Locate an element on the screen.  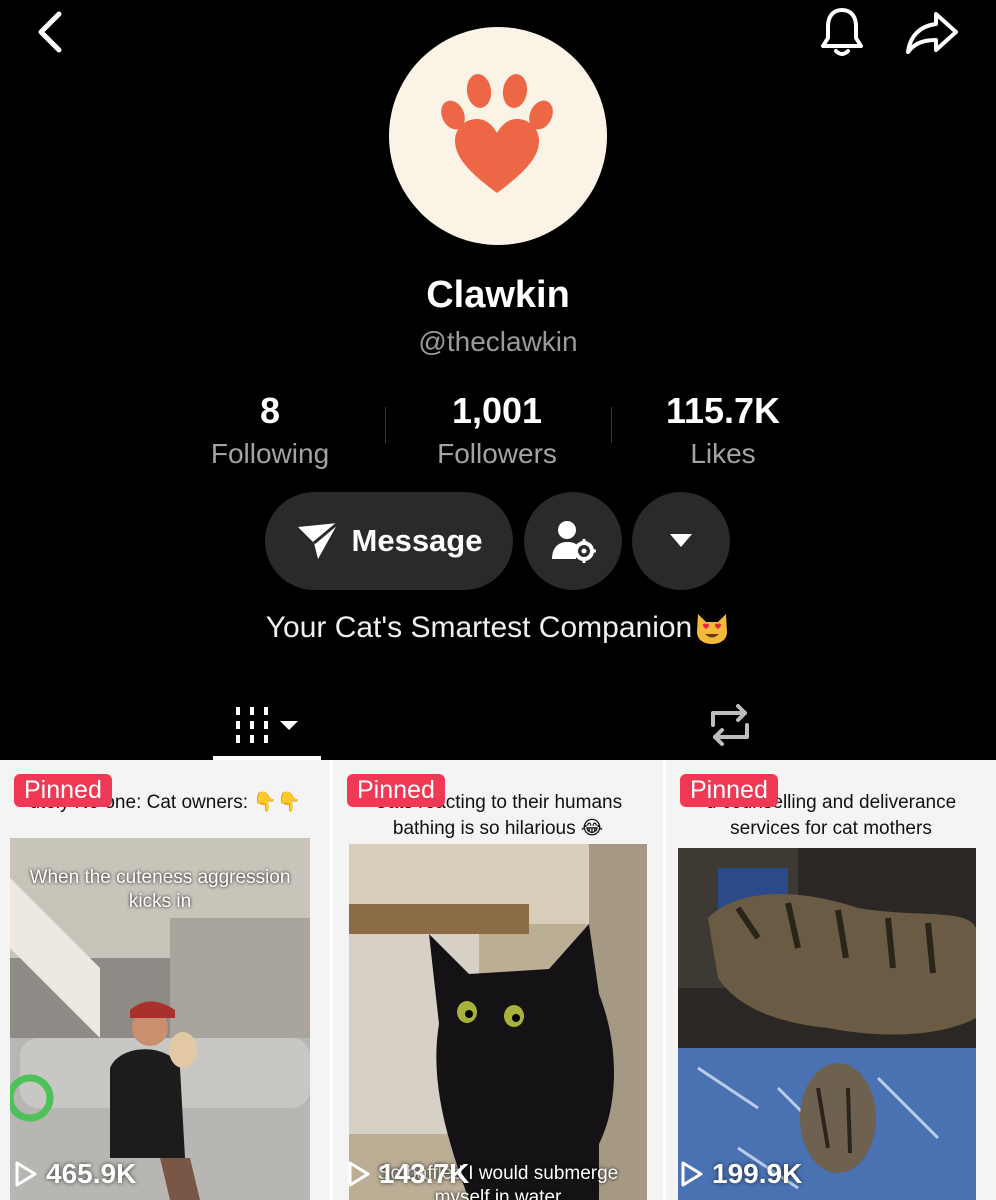
video-frame: When the cuteness aggression kicks in is located at coordinates (160, 1019).